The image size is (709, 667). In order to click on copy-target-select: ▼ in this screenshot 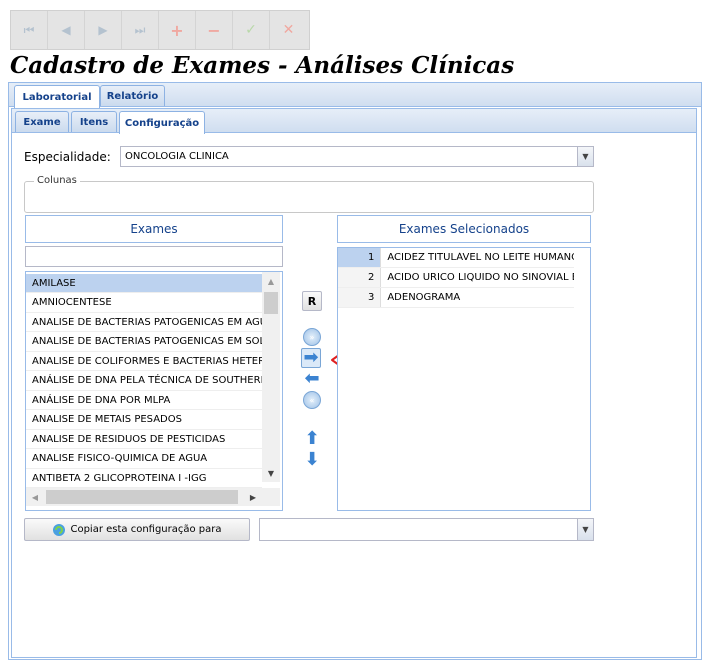, I will do `click(426, 529)`.